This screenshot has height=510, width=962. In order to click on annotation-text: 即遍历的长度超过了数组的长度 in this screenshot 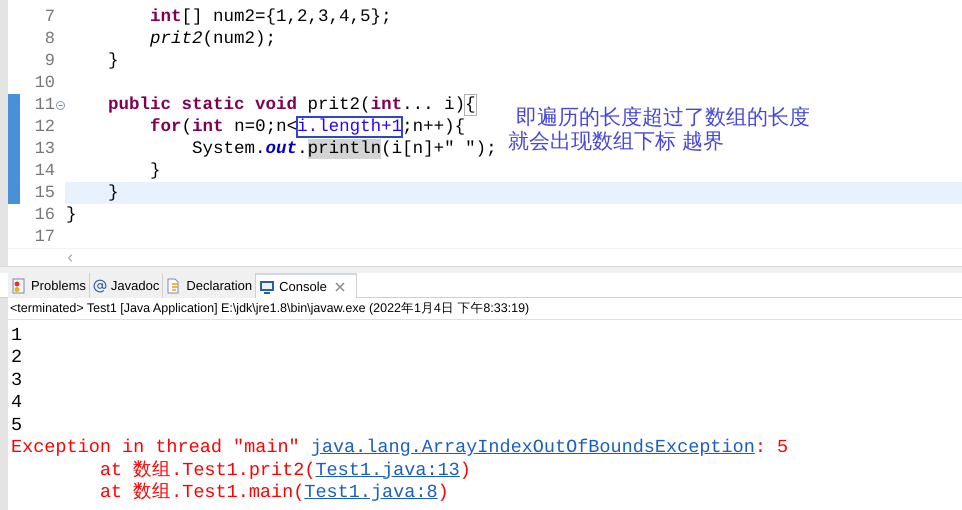, I will do `click(662, 118)`.